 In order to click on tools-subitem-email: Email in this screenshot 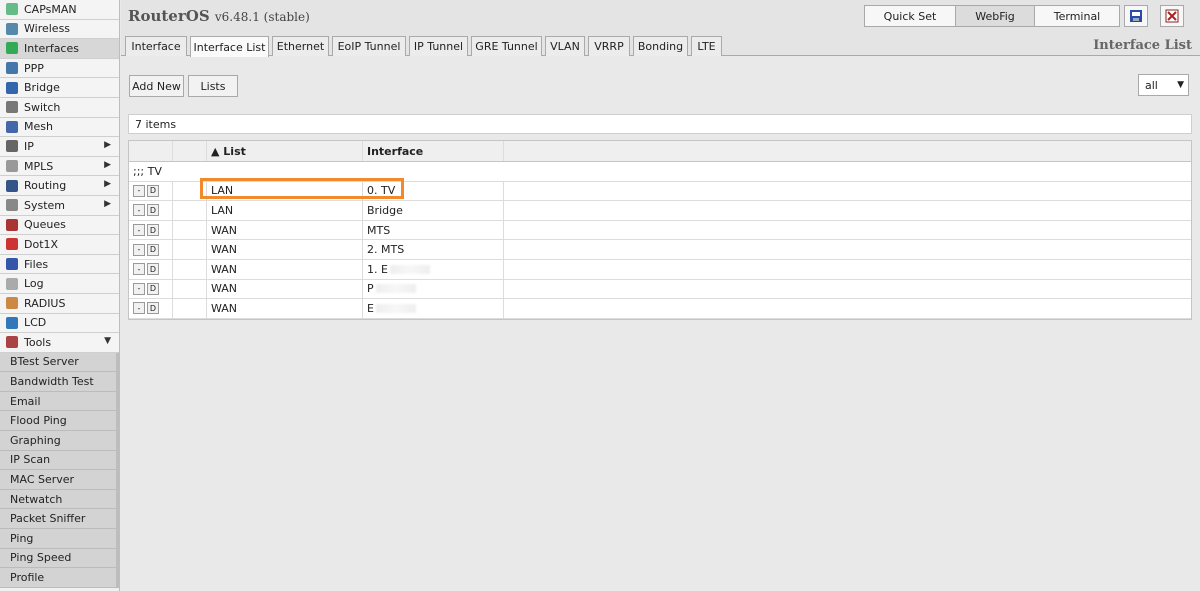, I will do `click(59, 401)`.